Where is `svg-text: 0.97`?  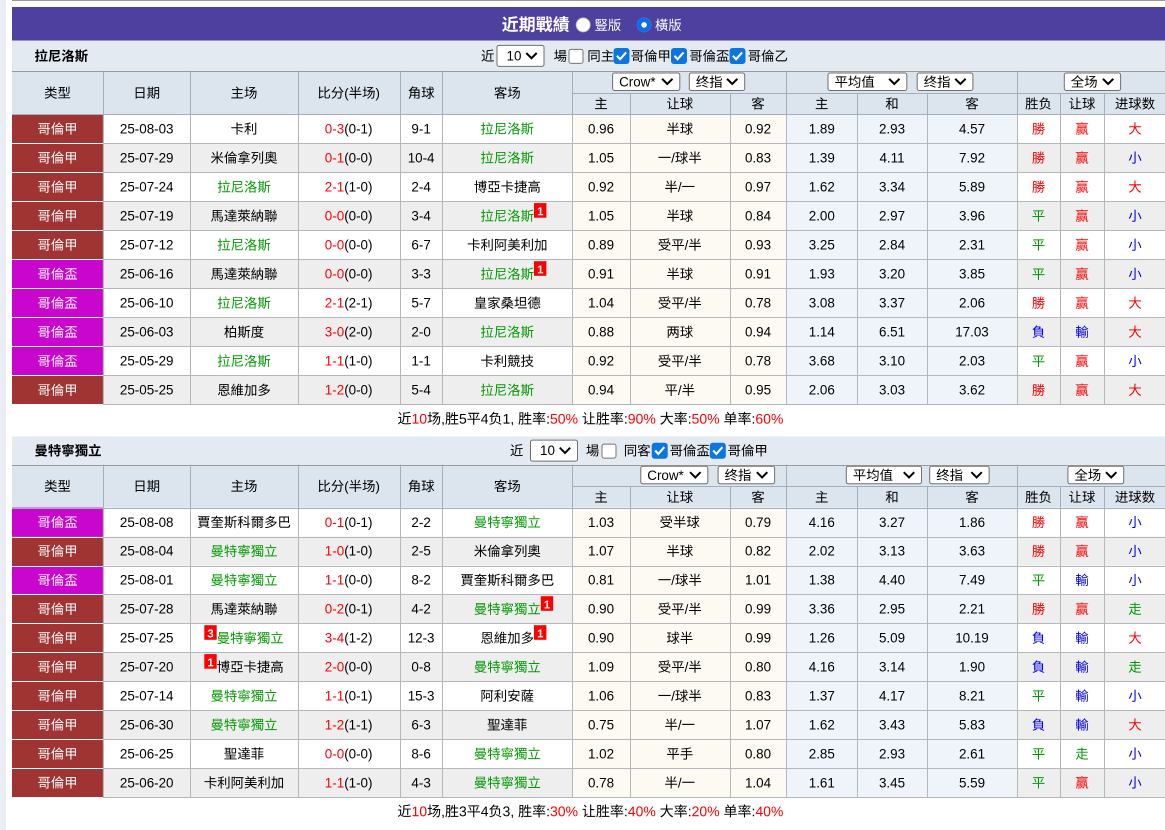 svg-text: 0.97 is located at coordinates (758, 187).